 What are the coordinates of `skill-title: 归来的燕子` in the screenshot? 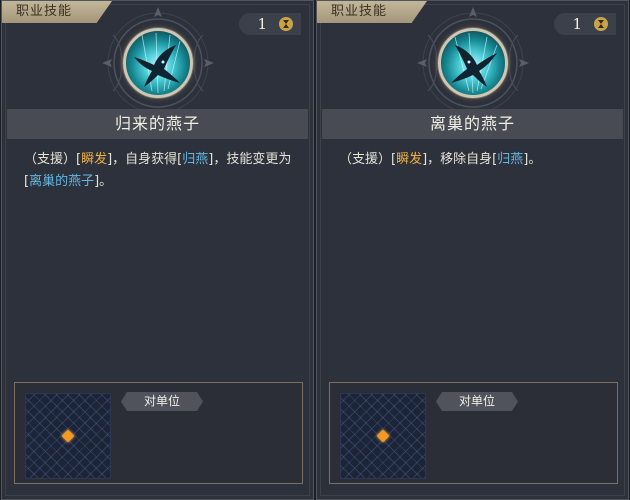 It's located at (157, 124).